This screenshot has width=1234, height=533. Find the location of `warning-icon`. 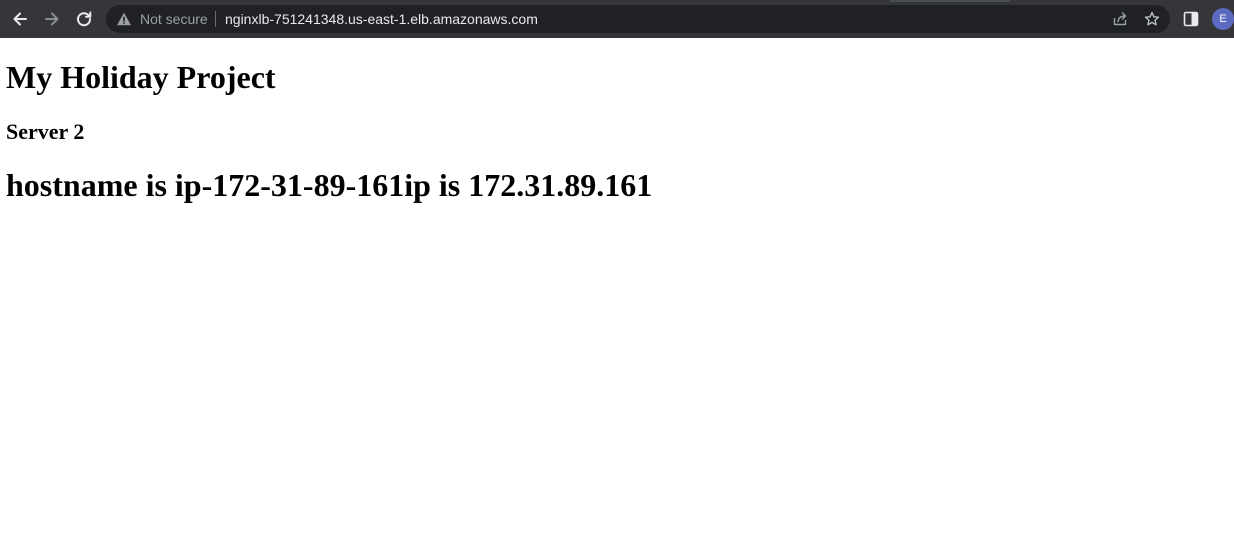

warning-icon is located at coordinates (124, 19).